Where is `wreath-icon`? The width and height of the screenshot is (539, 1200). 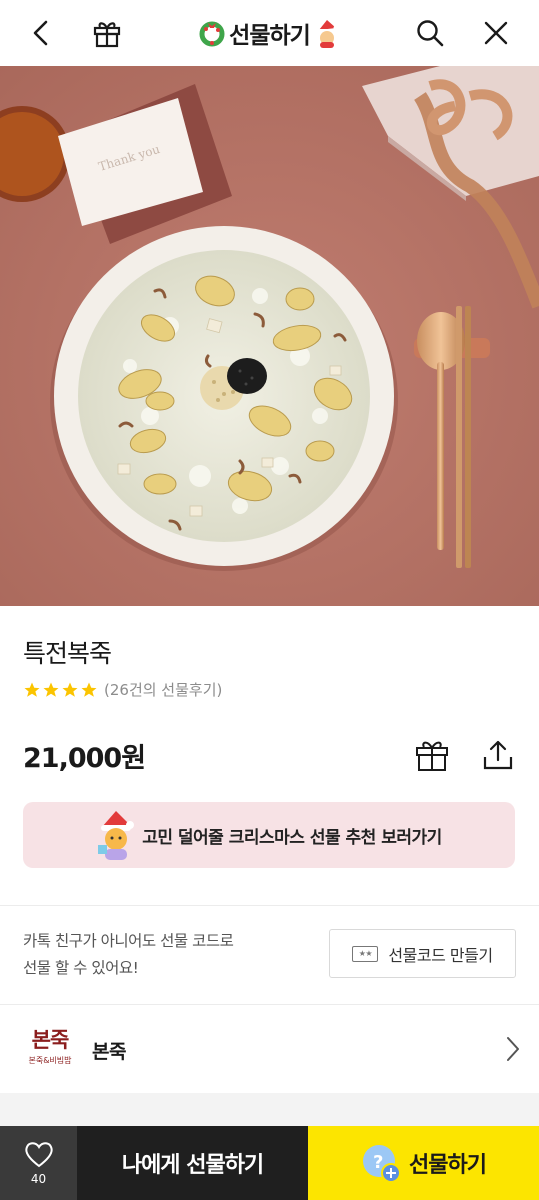 wreath-icon is located at coordinates (212, 34).